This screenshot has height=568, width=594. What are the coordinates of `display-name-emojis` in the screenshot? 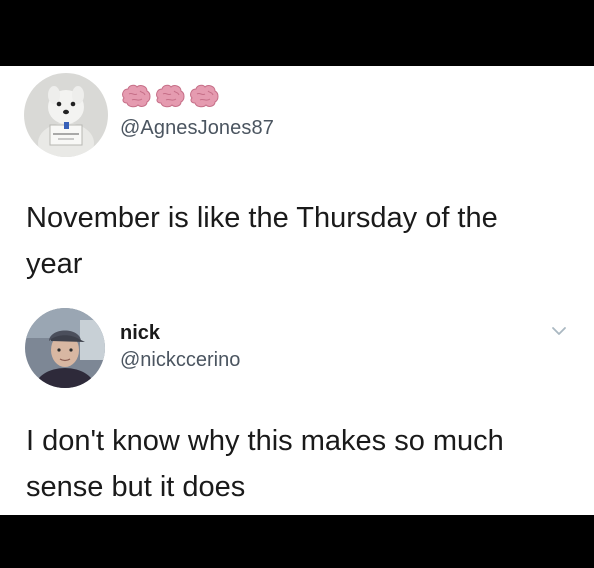 It's located at (170, 96).